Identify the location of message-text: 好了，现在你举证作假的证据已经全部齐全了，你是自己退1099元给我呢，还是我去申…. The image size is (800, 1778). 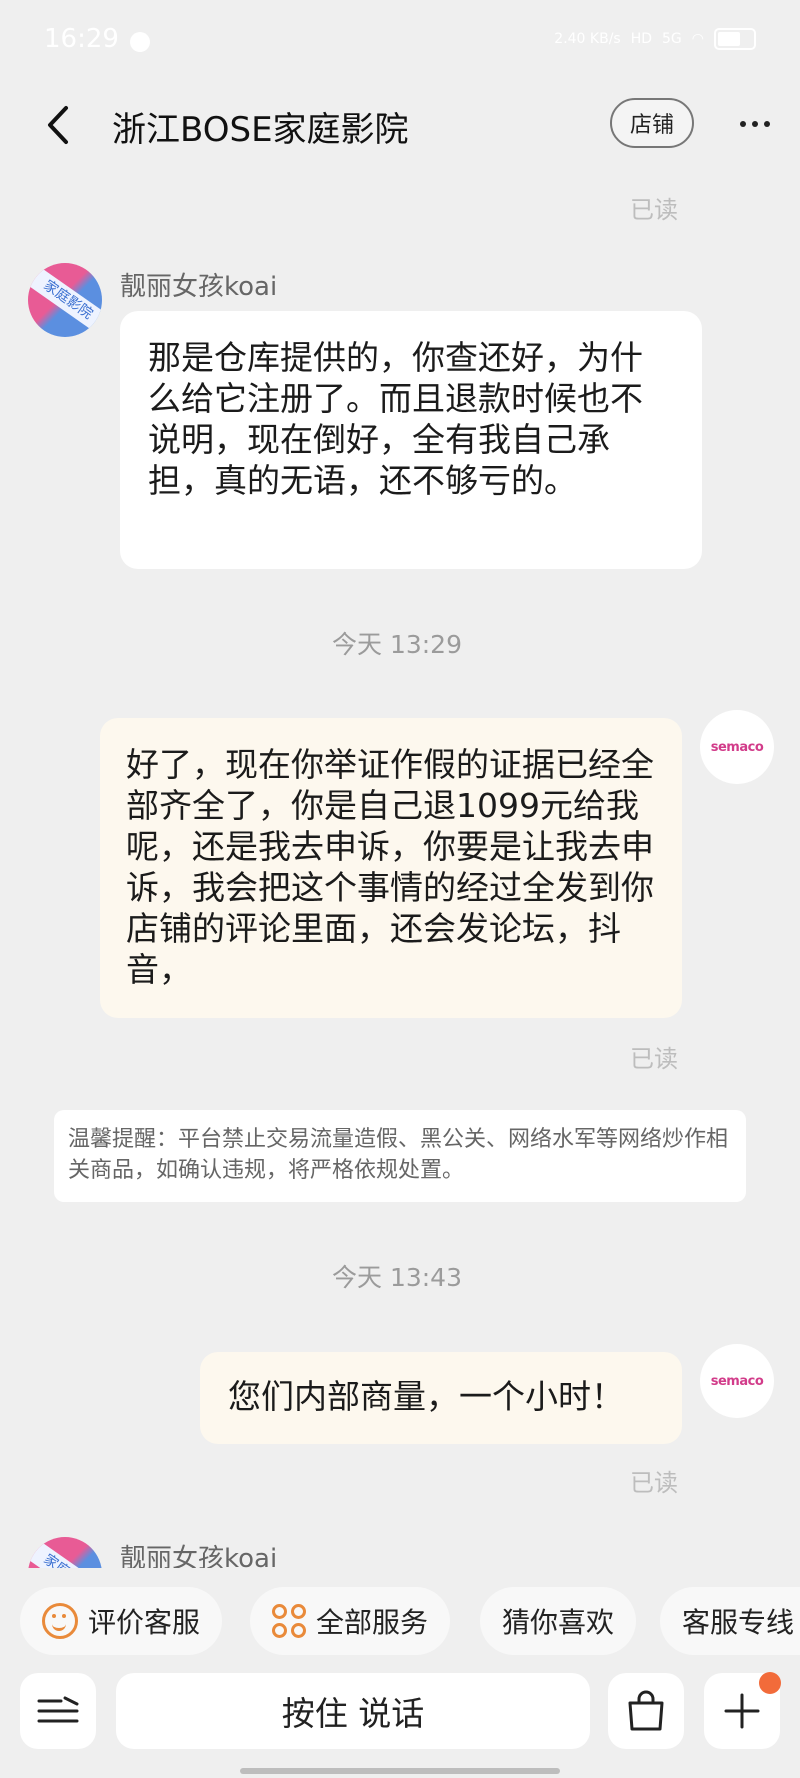
(390, 867).